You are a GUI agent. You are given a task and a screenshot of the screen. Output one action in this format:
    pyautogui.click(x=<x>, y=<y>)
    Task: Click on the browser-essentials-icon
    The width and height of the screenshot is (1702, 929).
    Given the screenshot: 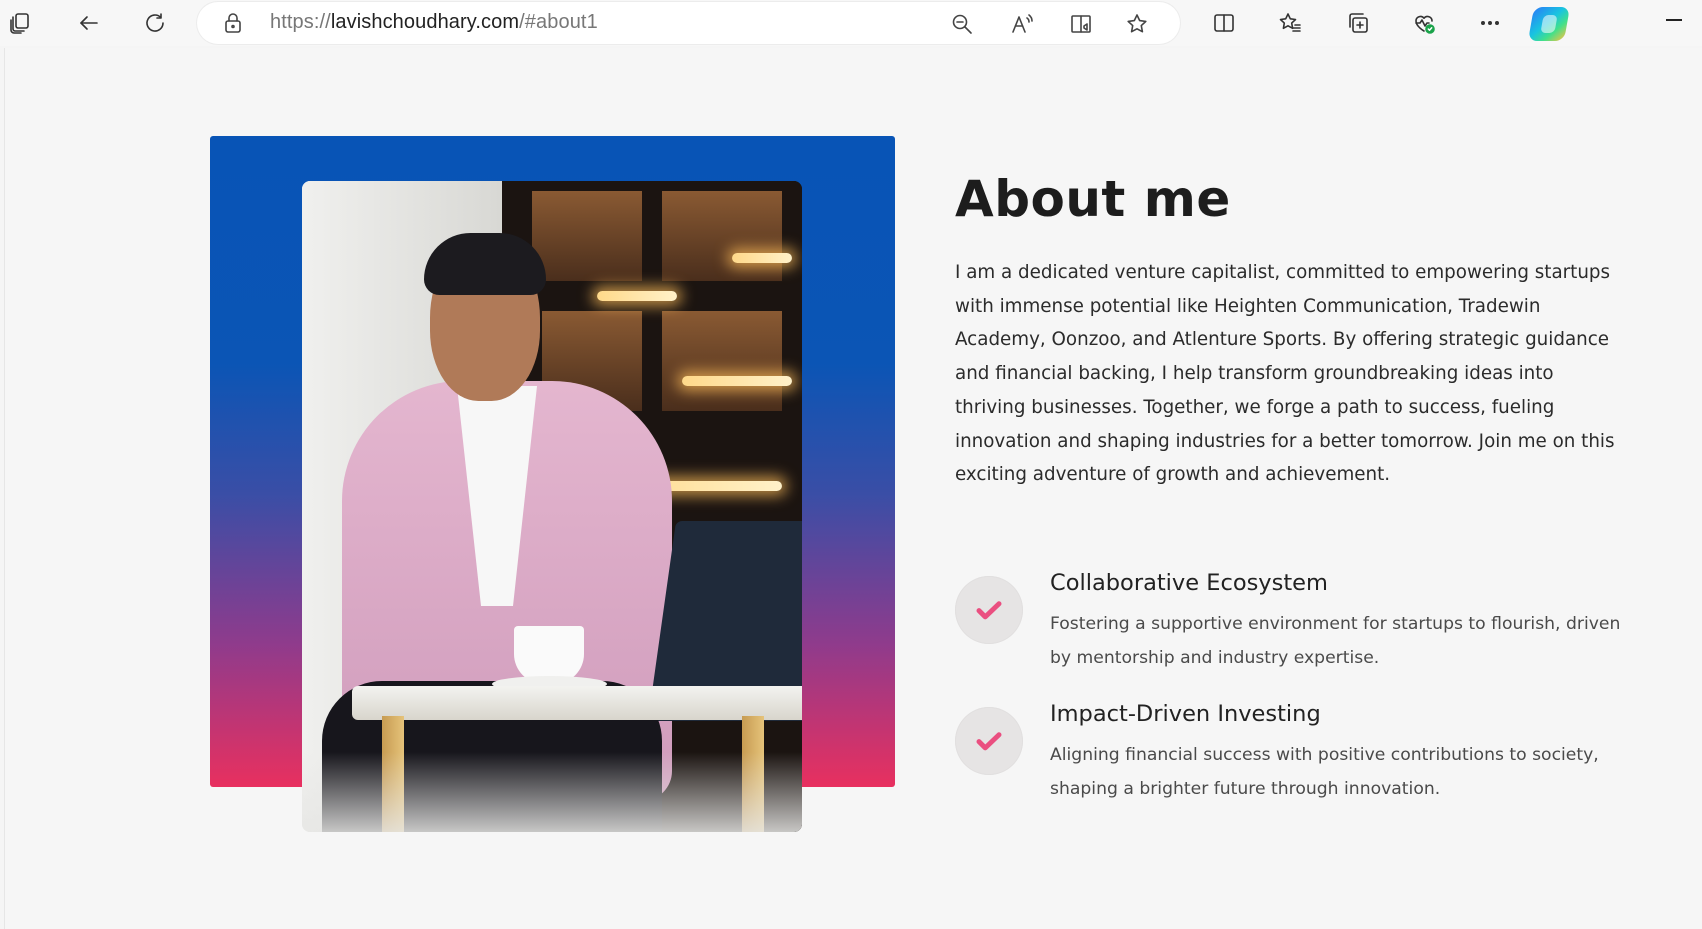 What is the action you would take?
    pyautogui.click(x=1424, y=23)
    